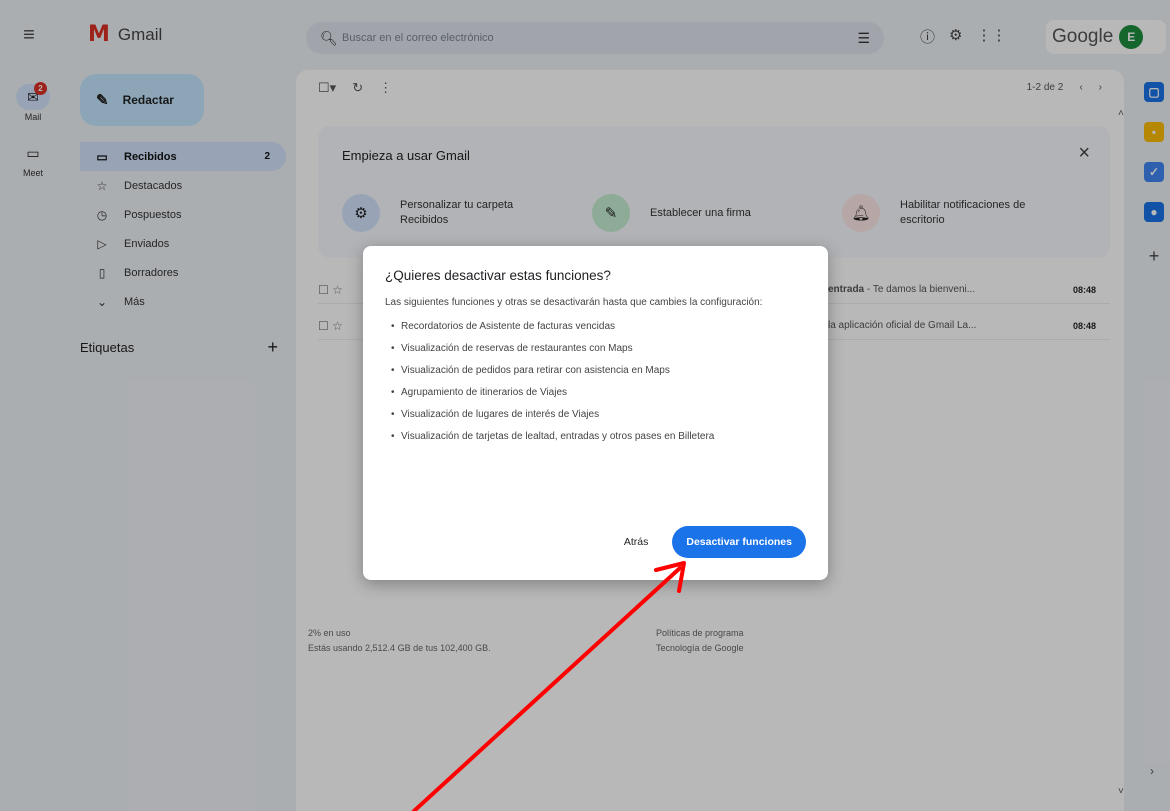 This screenshot has height=811, width=1170. I want to click on dialog-actions: Atrás Desactivar funciones, so click(715, 542).